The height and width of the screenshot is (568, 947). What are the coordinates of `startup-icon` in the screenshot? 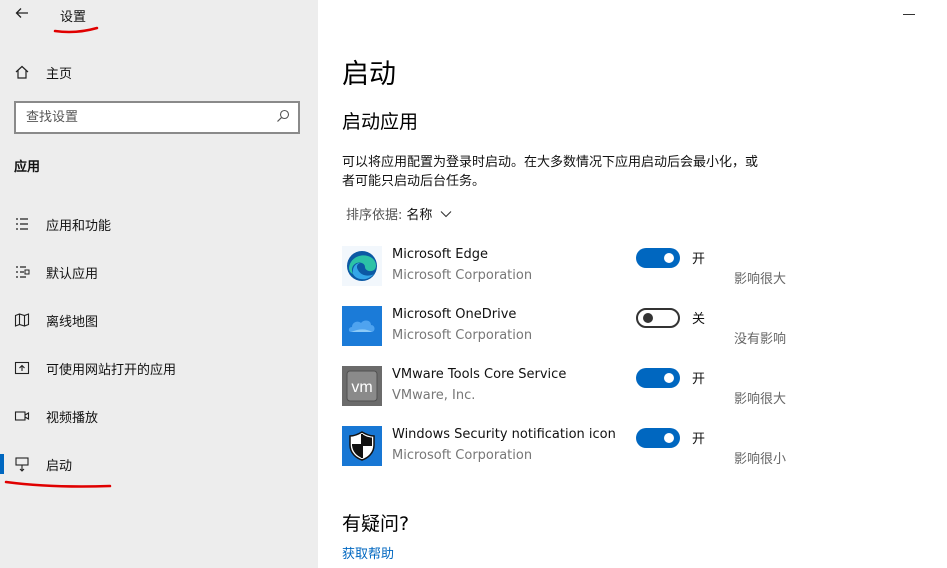 It's located at (22, 464).